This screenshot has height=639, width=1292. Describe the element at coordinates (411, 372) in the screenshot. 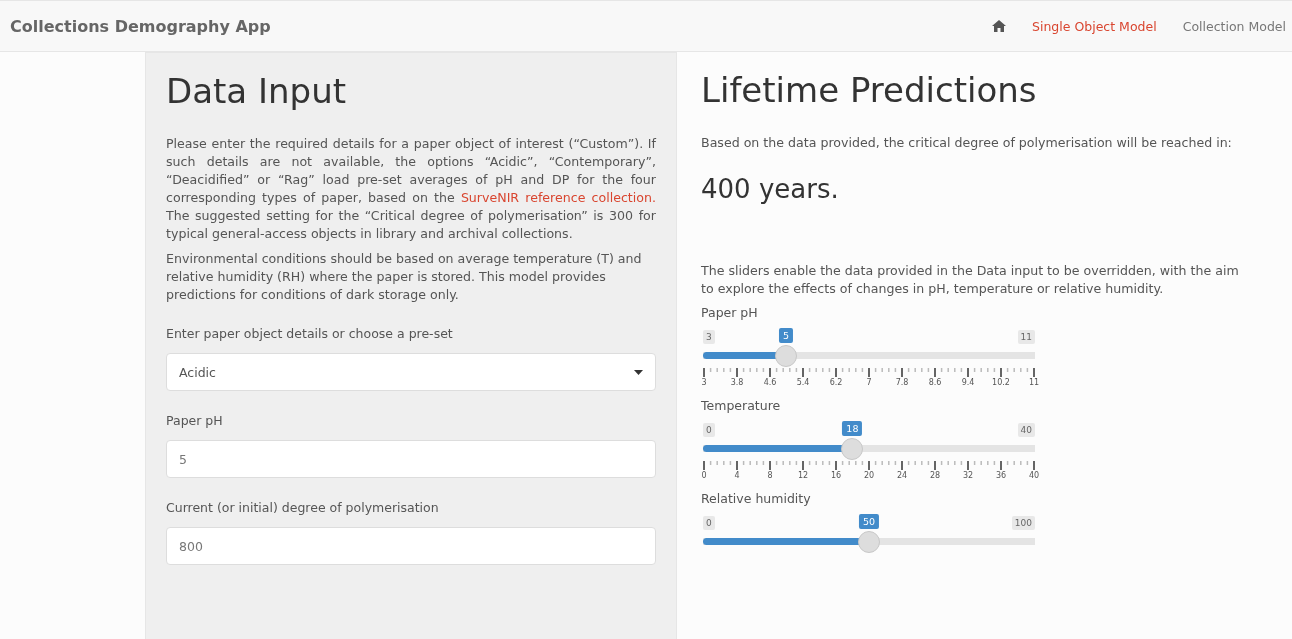

I see `preset-dropdown: Acidic` at that location.